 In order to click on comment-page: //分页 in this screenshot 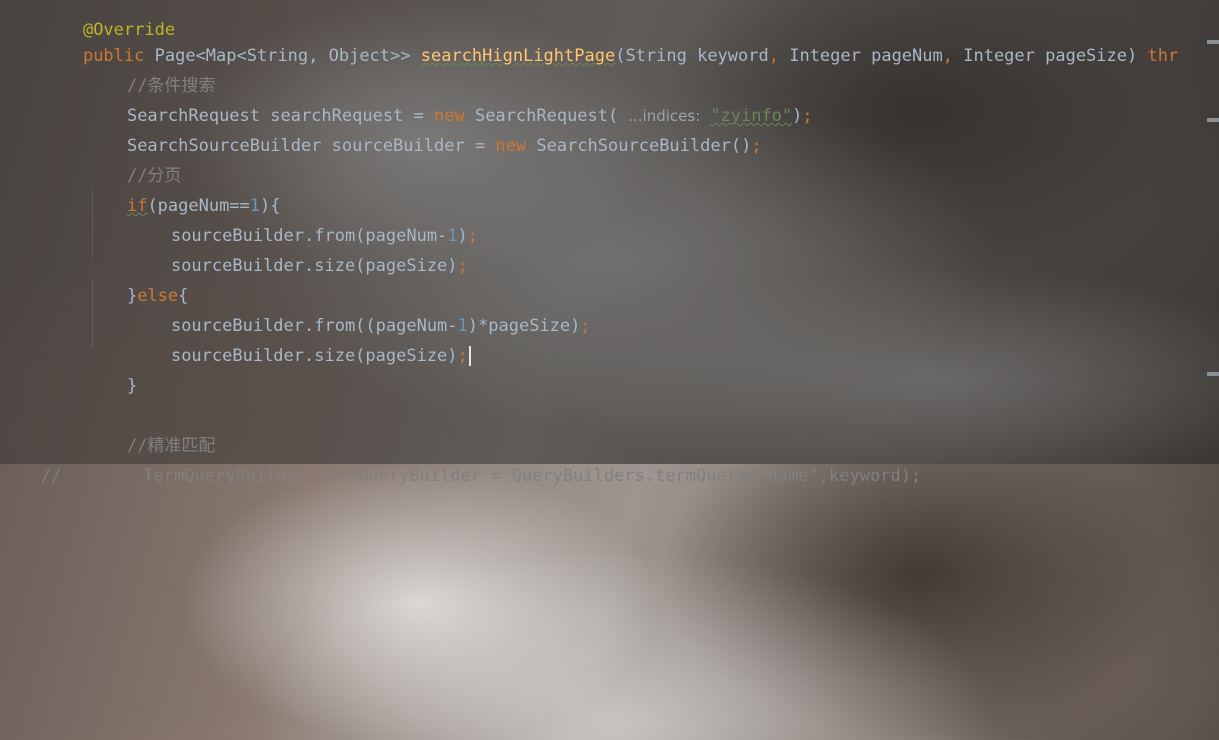, I will do `click(154, 176)`.